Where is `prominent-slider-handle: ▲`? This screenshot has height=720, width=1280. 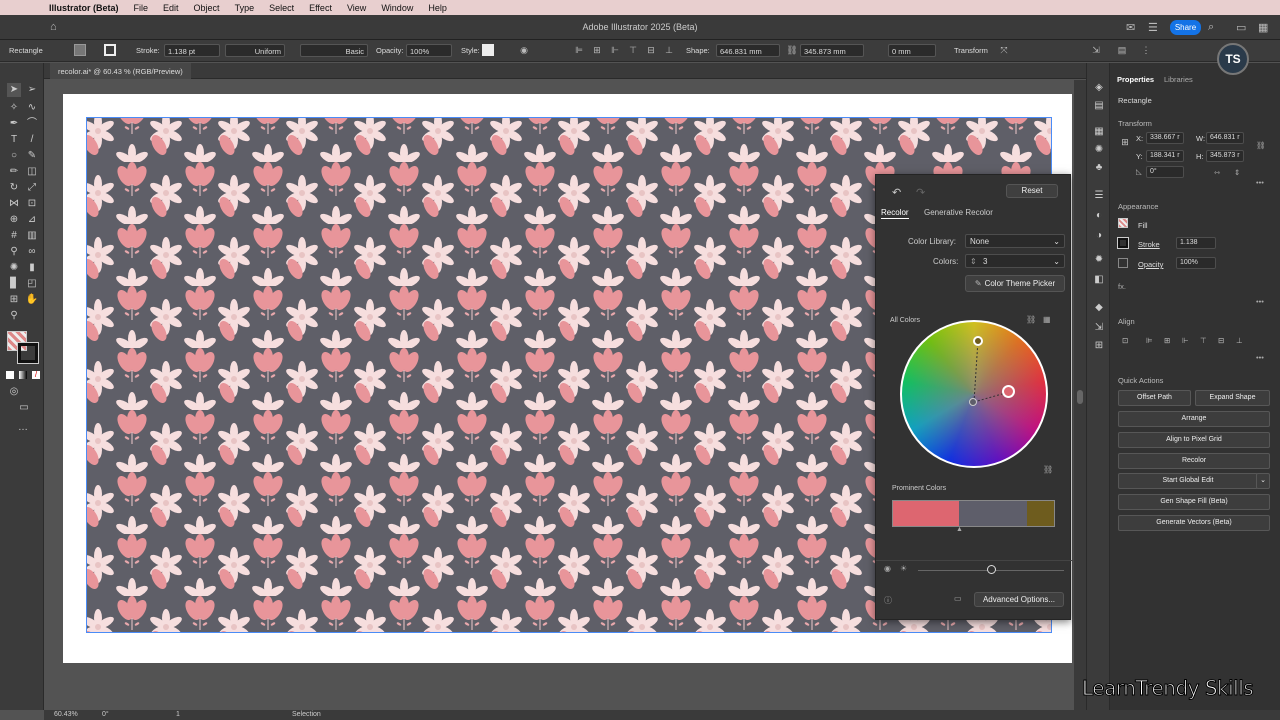
prominent-slider-handle: ▲ is located at coordinates (959, 529).